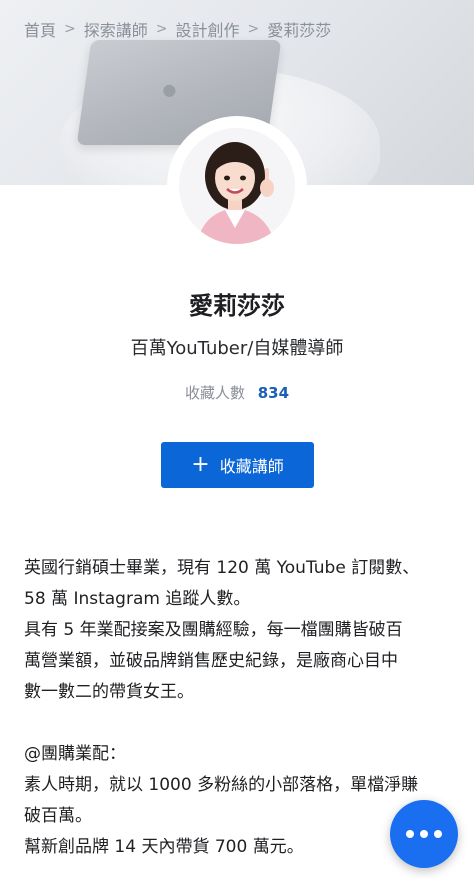 The width and height of the screenshot is (474, 879). Describe the element at coordinates (273, 393) in the screenshot. I see `favorites-count: 834` at that location.